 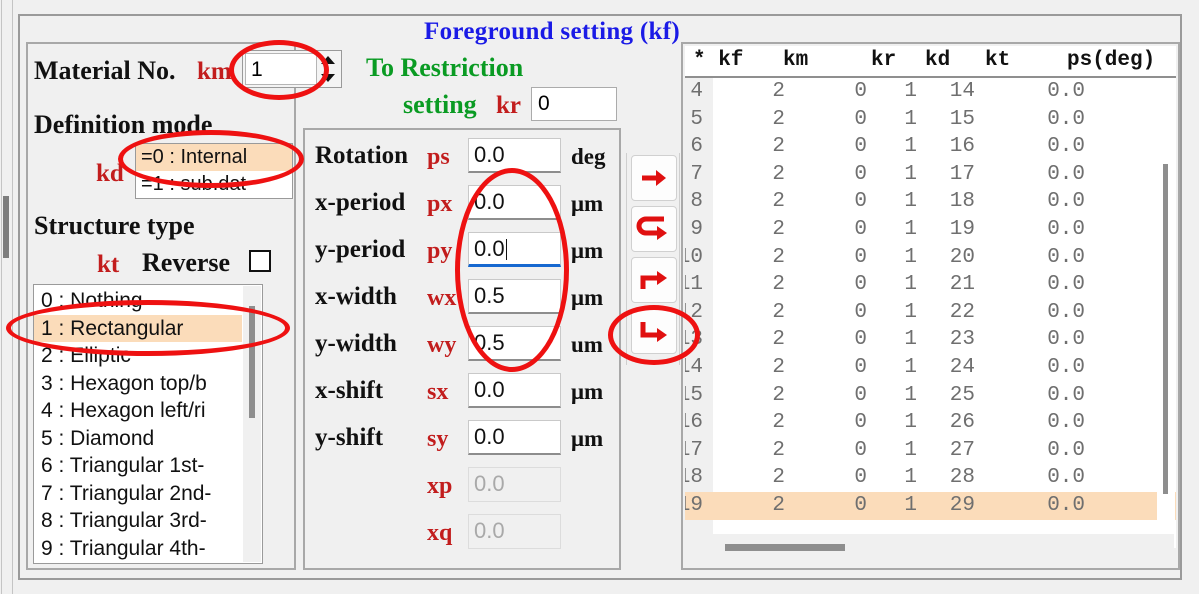 What do you see at coordinates (138, 328) in the screenshot?
I see `structure-type-option-1: 1 : Rectangular` at bounding box center [138, 328].